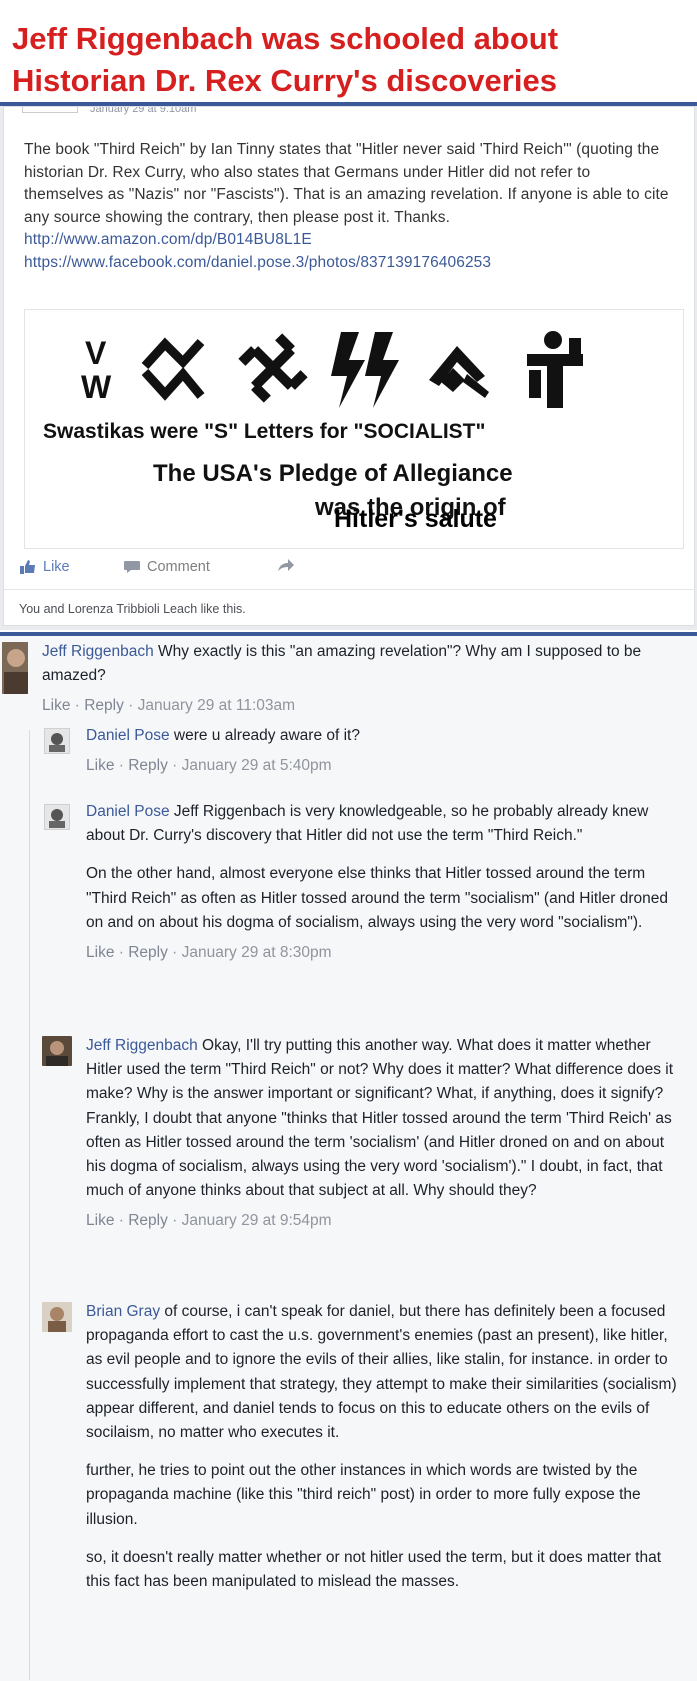  I want to click on post-actions: Like Comment, so click(350, 571).